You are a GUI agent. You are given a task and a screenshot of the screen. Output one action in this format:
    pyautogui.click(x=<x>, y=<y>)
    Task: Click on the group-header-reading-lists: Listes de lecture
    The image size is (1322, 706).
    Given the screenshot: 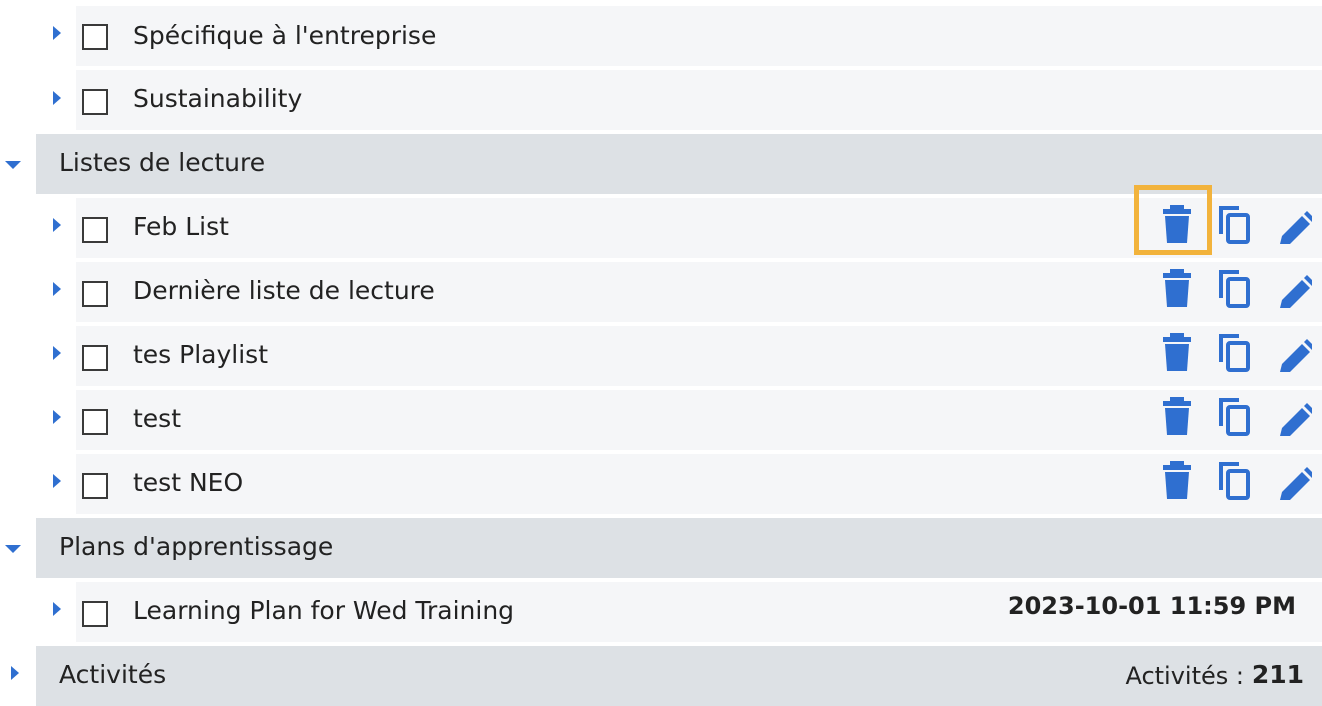 What is the action you would take?
    pyautogui.click(x=661, y=163)
    